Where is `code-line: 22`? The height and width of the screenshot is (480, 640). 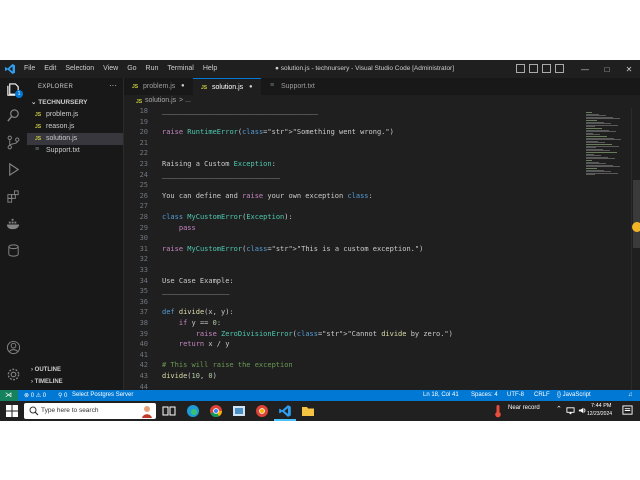
code-line: 22 is located at coordinates (354, 154).